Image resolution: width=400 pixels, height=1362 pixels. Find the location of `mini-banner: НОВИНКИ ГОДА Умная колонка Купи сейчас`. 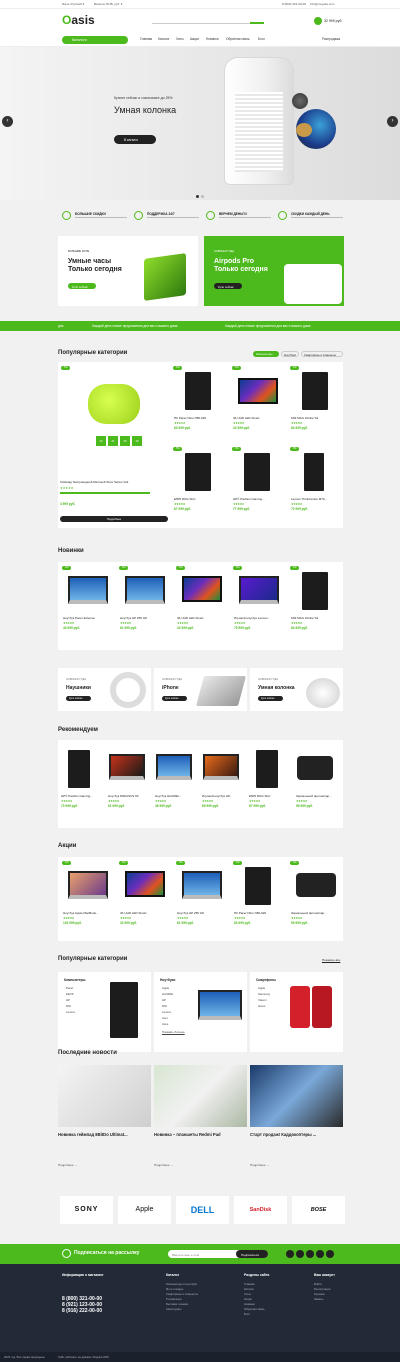

mini-banner: НОВИНКИ ГОДА Умная колонка Купи сейчас is located at coordinates (296, 689).